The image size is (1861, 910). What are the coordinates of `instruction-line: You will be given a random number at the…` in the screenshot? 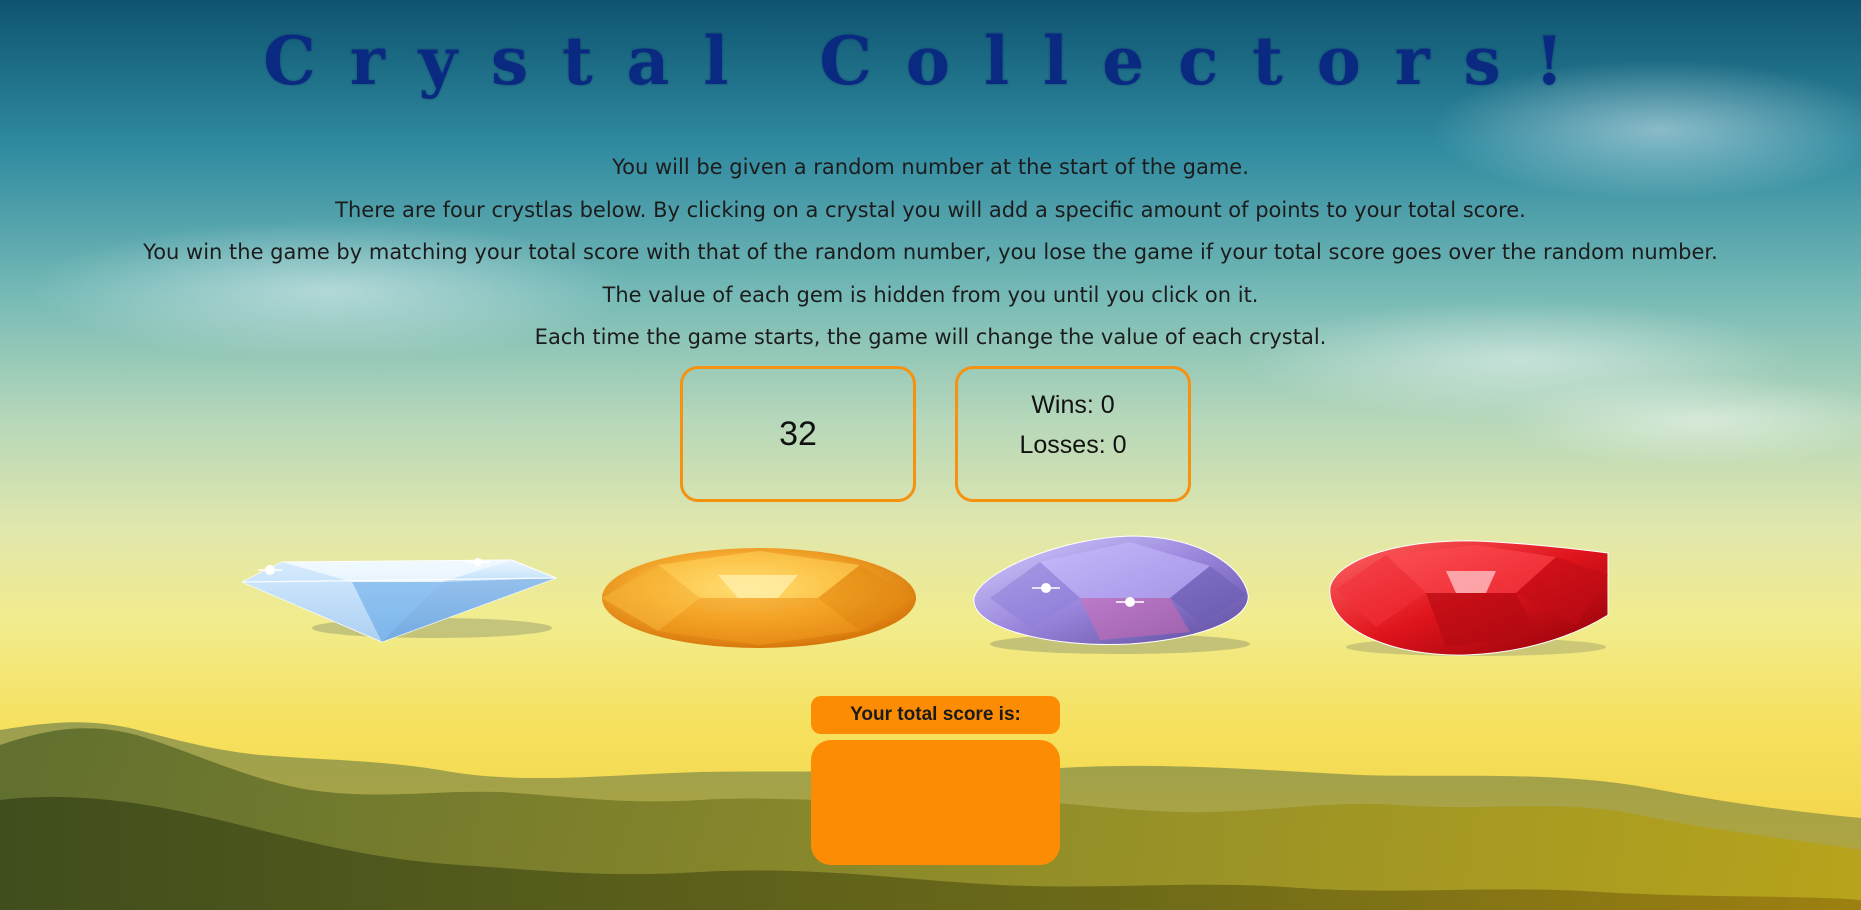 It's located at (930, 167).